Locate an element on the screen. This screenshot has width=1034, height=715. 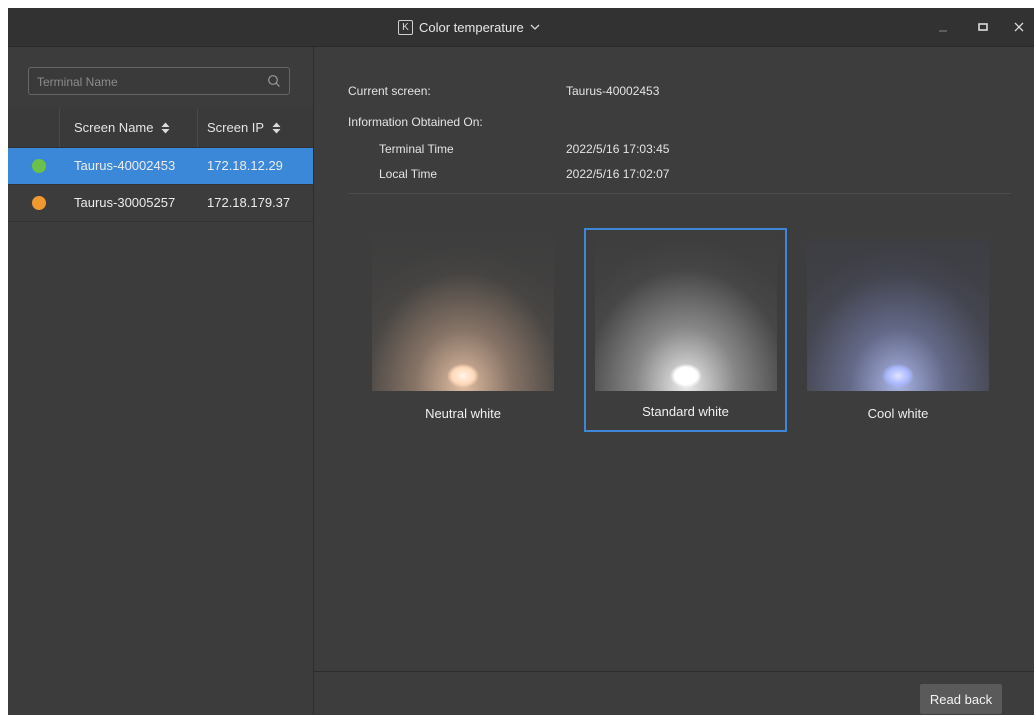
local-time-label: Local Time is located at coordinates (408, 174).